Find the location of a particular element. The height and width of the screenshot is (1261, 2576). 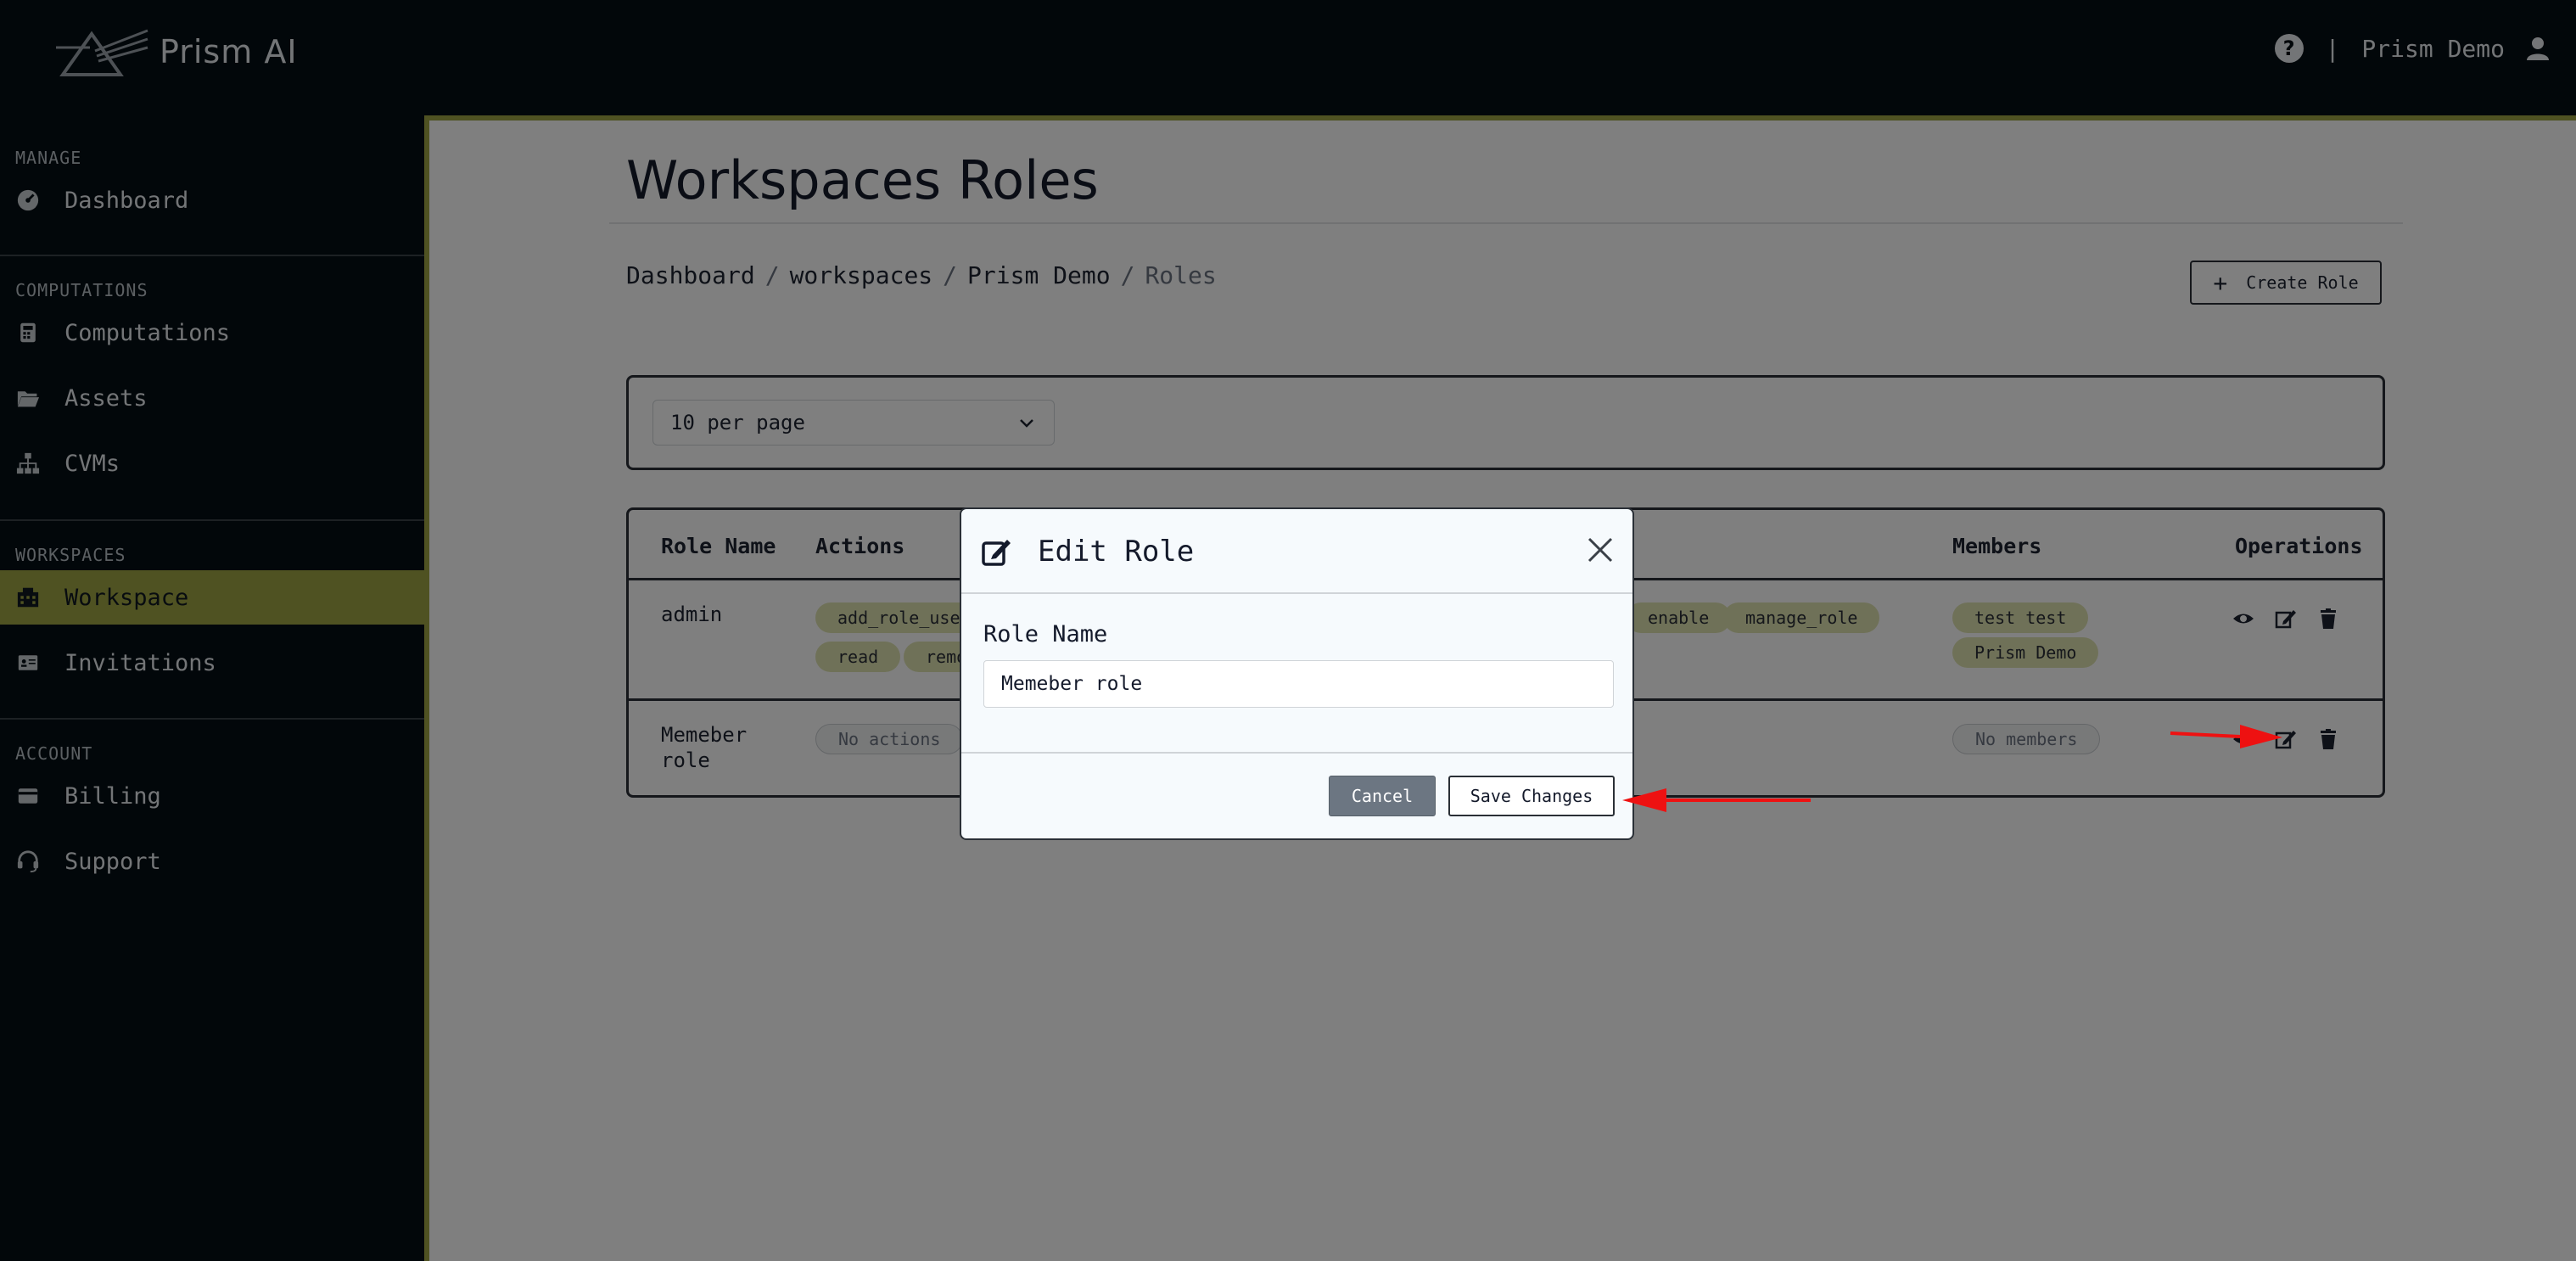

role-name-label: Role Name is located at coordinates (1045, 634).